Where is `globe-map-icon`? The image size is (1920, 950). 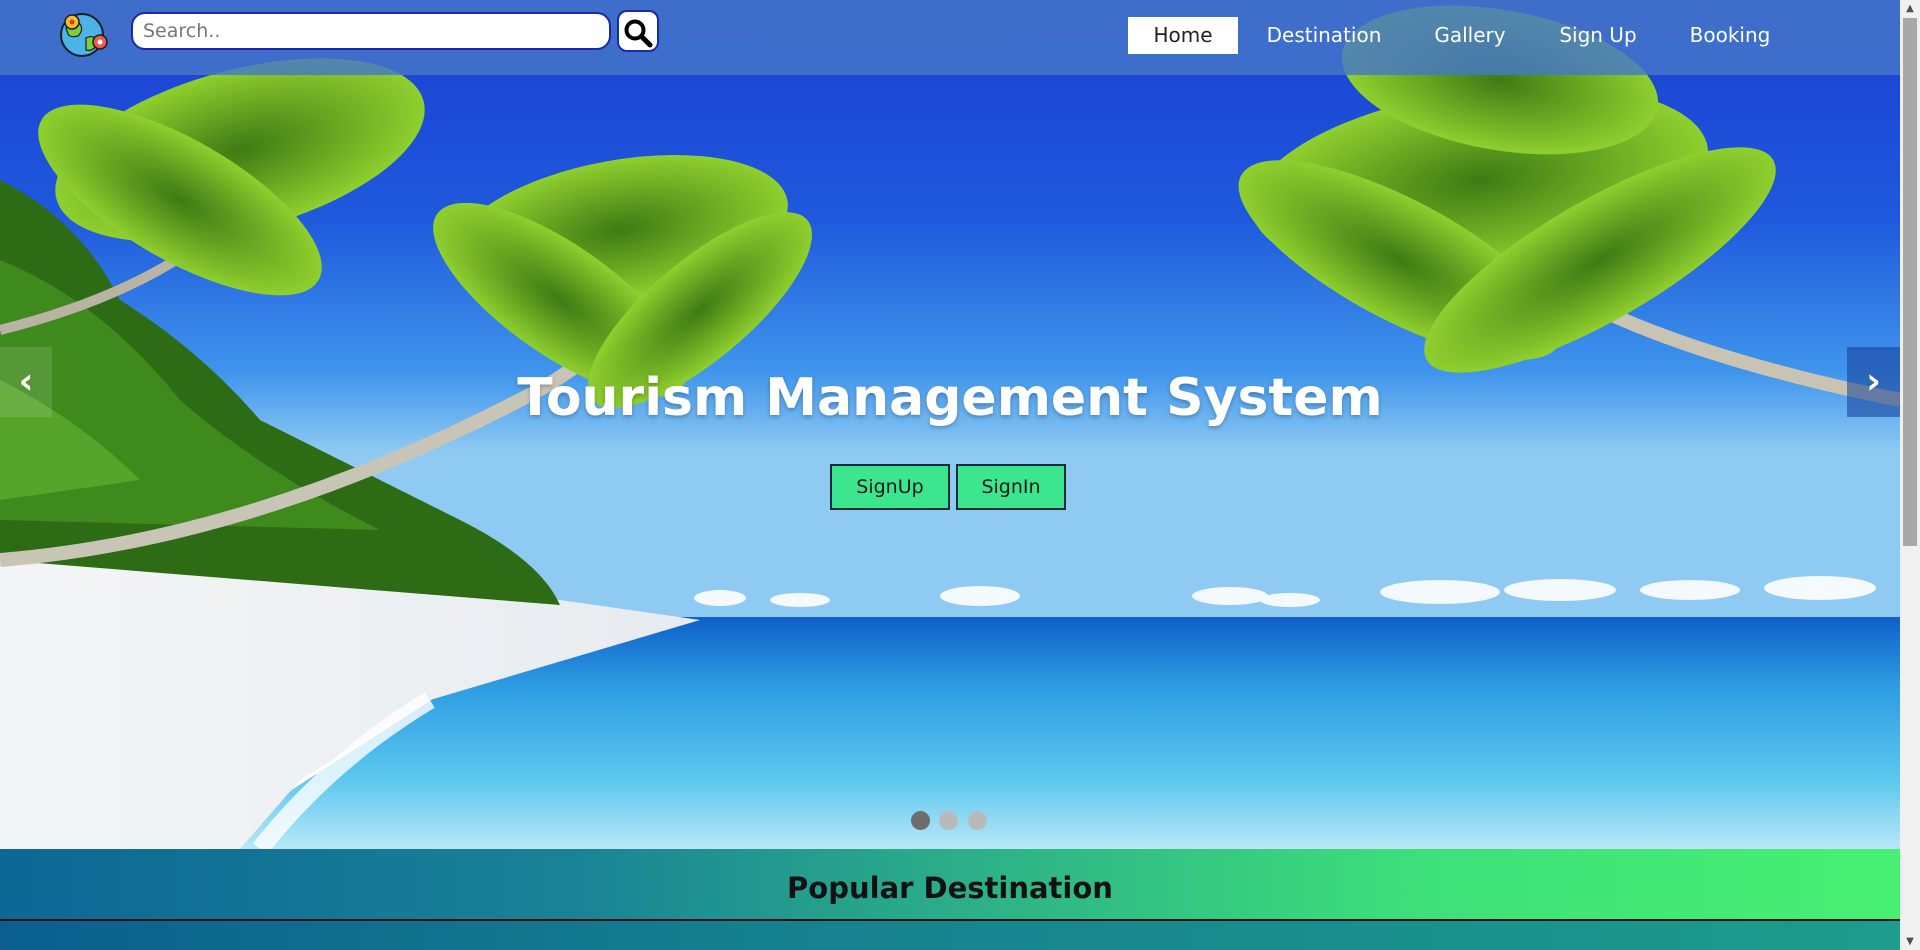
globe-map-icon is located at coordinates (84, 34).